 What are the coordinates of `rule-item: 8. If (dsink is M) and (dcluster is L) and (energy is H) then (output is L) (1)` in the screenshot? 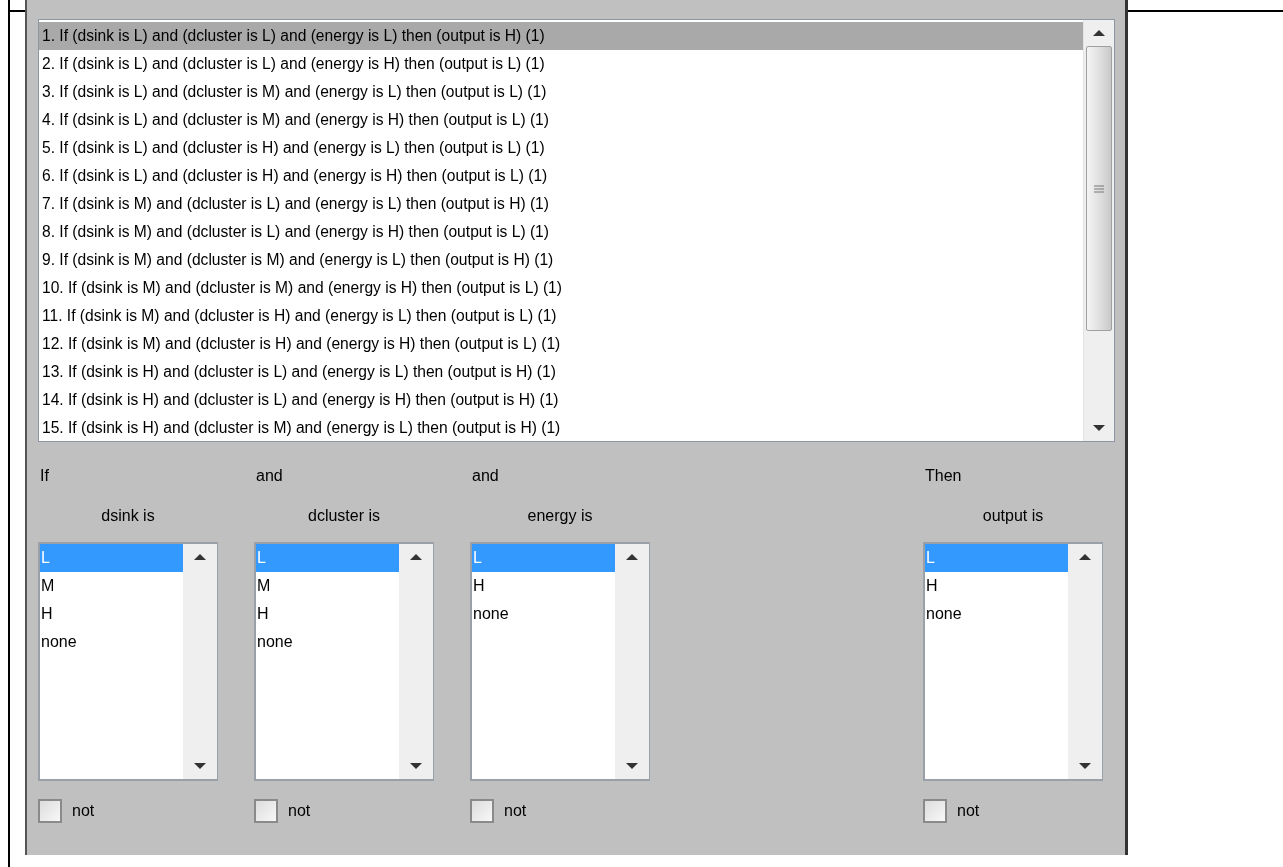 It's located at (561, 232).